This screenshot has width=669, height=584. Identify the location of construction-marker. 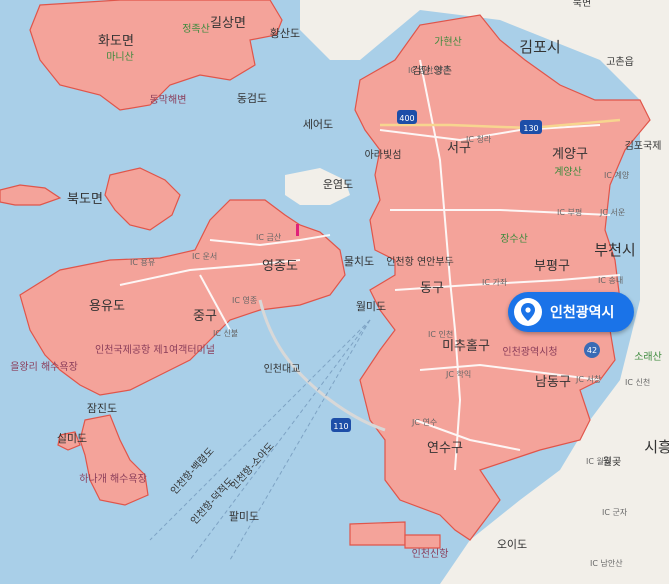
(297, 230).